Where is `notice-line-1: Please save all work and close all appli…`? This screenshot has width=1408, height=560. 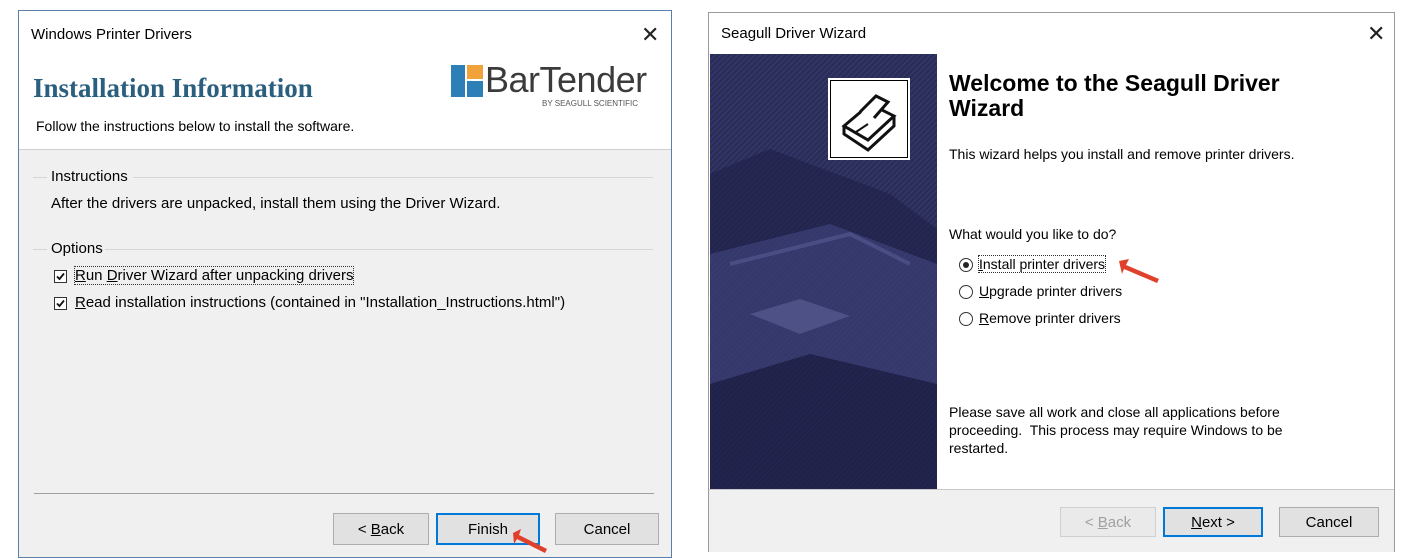 notice-line-1: Please save all work and close all appli… is located at coordinates (1114, 412).